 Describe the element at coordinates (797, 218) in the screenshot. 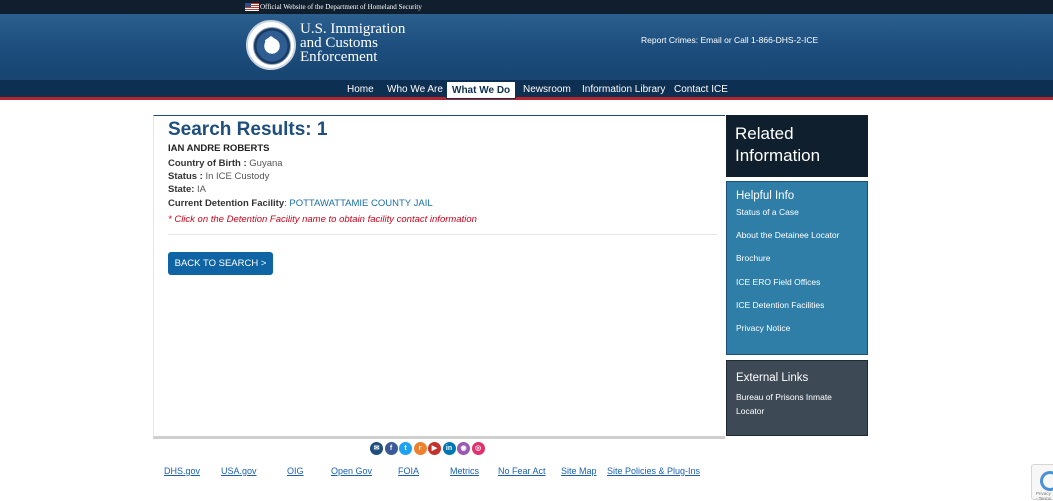

I see `link-status-of-case: Status of a Case` at that location.